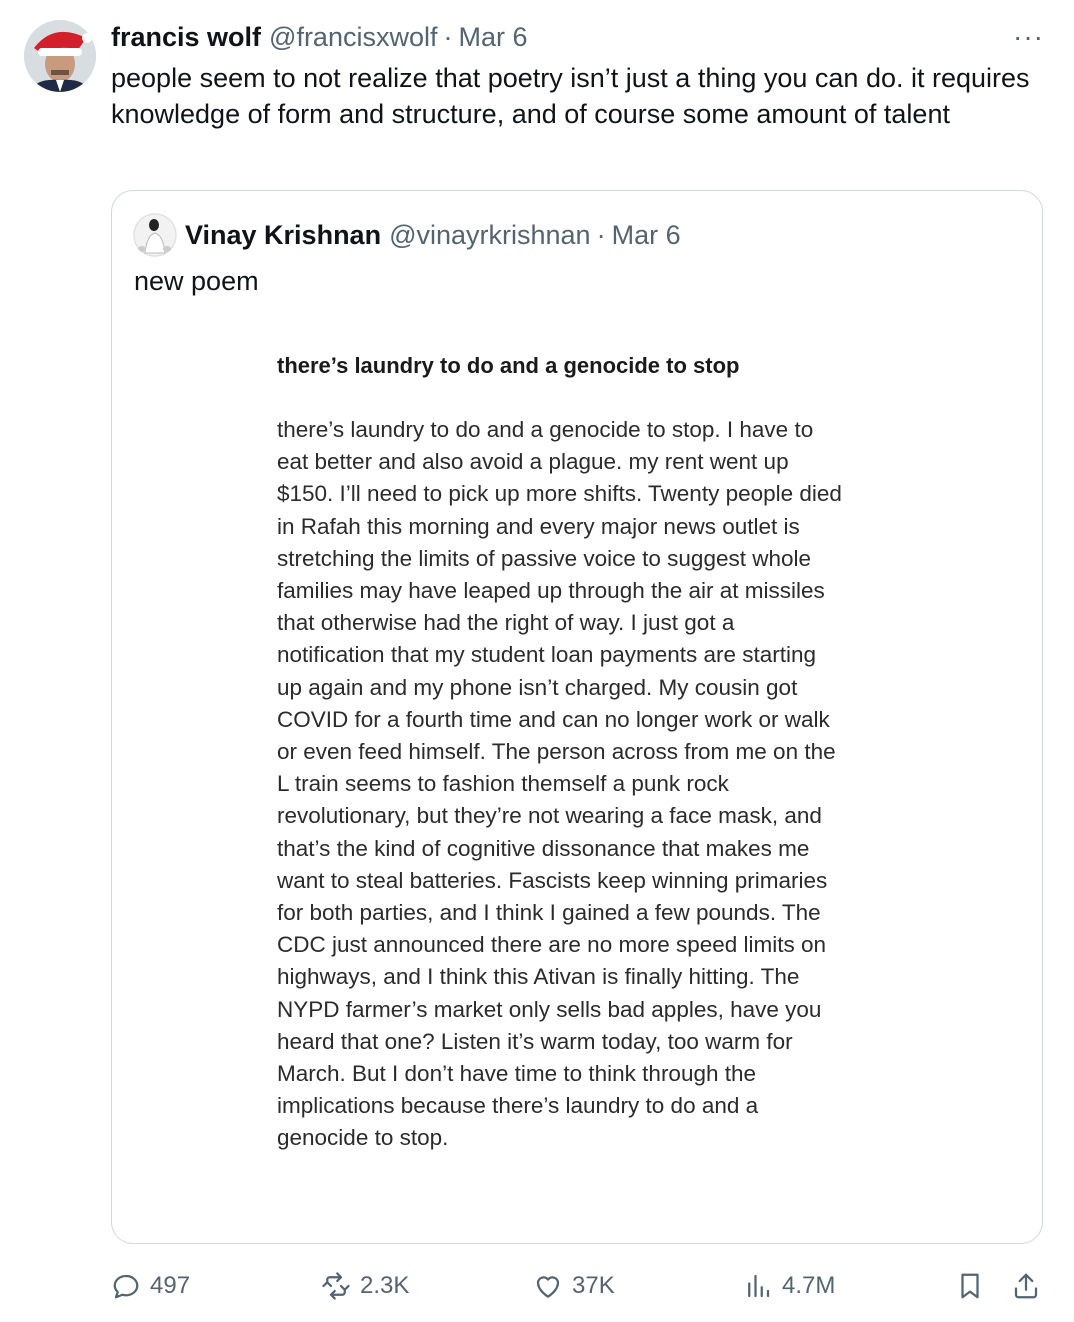 Image resolution: width=1074 pixels, height=1322 pixels. What do you see at coordinates (186, 37) in the screenshot?
I see `author-name: francis wolf` at bounding box center [186, 37].